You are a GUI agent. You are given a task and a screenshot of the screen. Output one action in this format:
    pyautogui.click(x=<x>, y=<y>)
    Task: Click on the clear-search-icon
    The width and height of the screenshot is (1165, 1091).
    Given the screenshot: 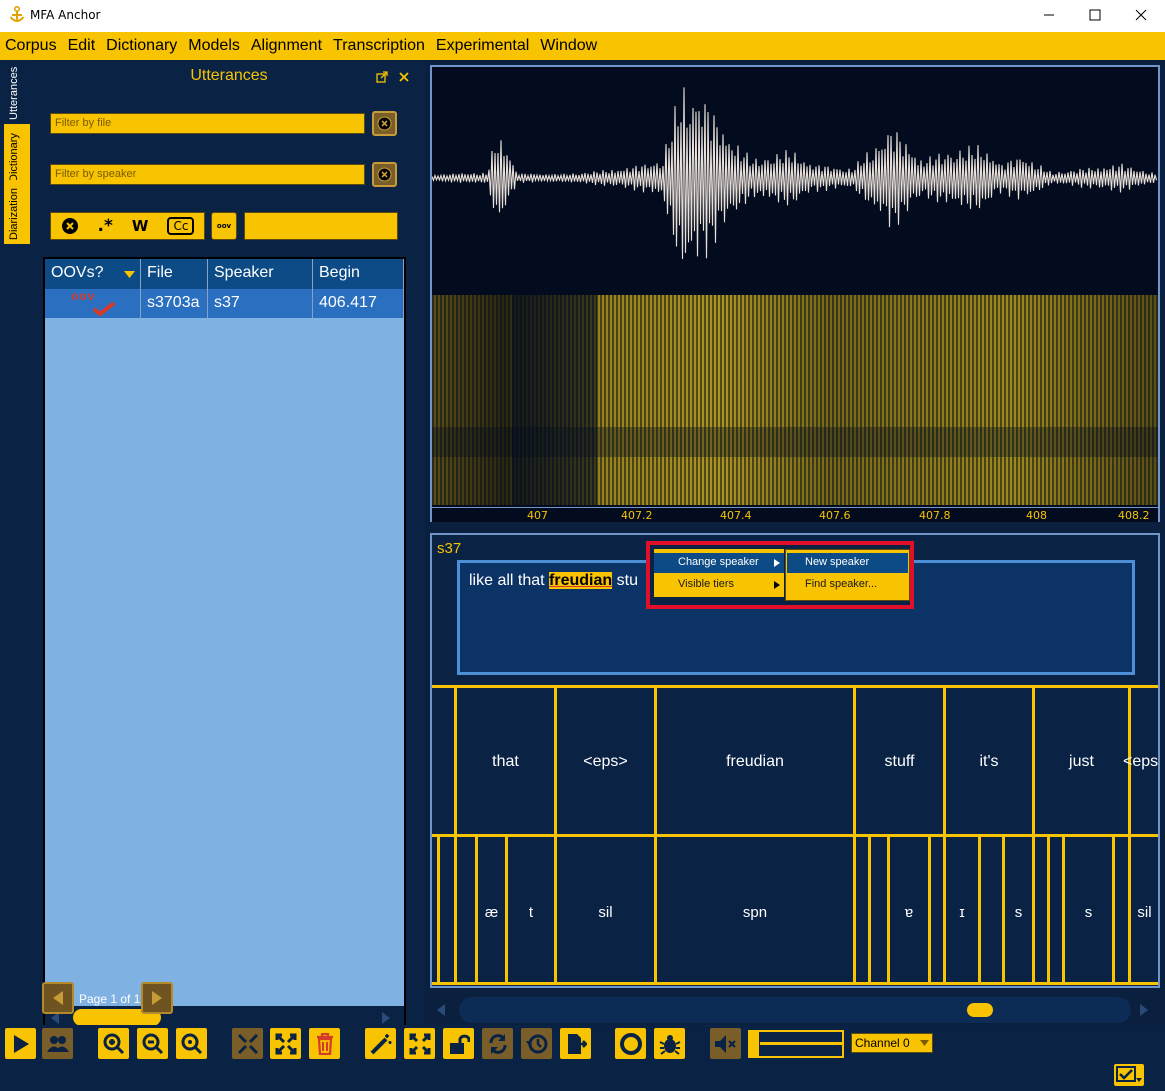 What is the action you would take?
    pyautogui.click(x=70, y=226)
    